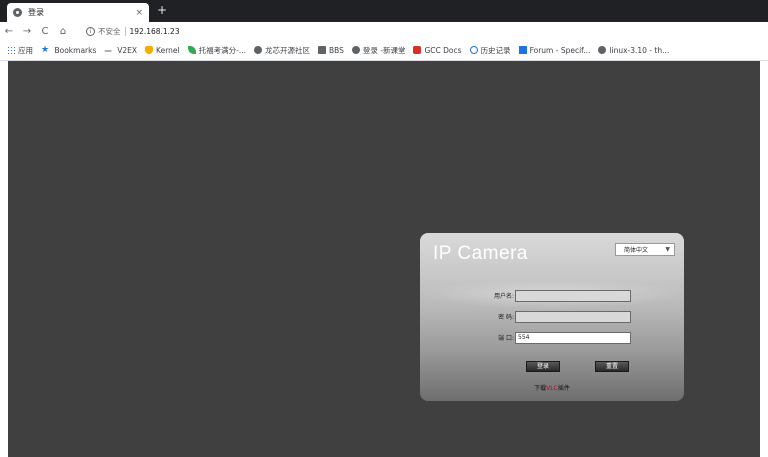 This screenshot has width=768, height=457. What do you see at coordinates (480, 253) in the screenshot?
I see `brand-title: IP Camera` at bounding box center [480, 253].